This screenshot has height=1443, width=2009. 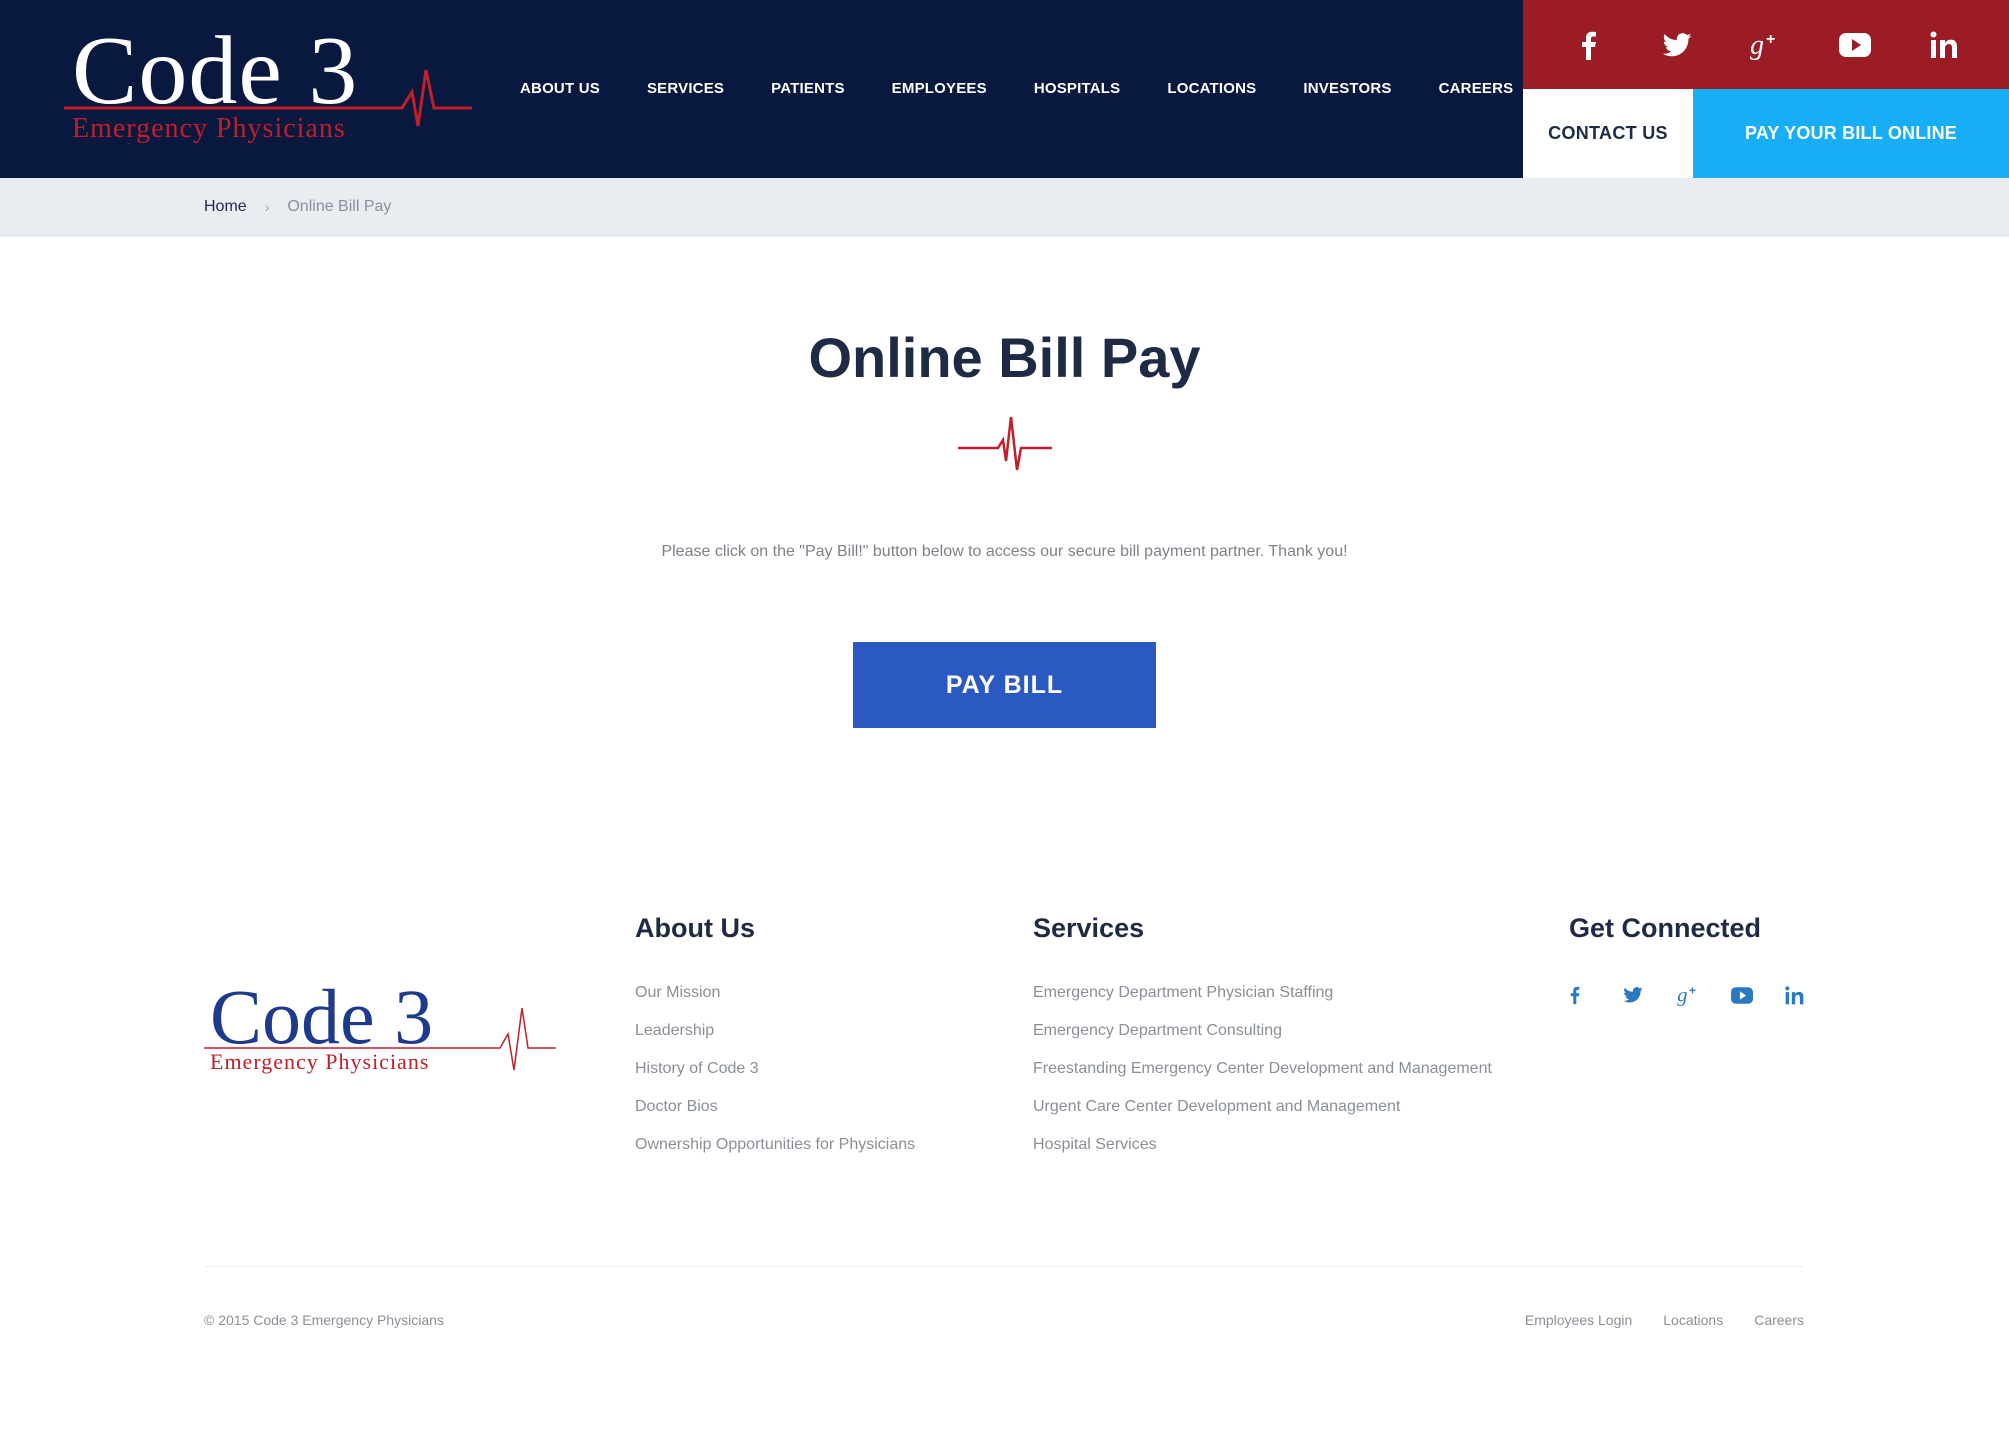 What do you see at coordinates (1693, 1320) in the screenshot?
I see `footer-locations-link: Locations` at bounding box center [1693, 1320].